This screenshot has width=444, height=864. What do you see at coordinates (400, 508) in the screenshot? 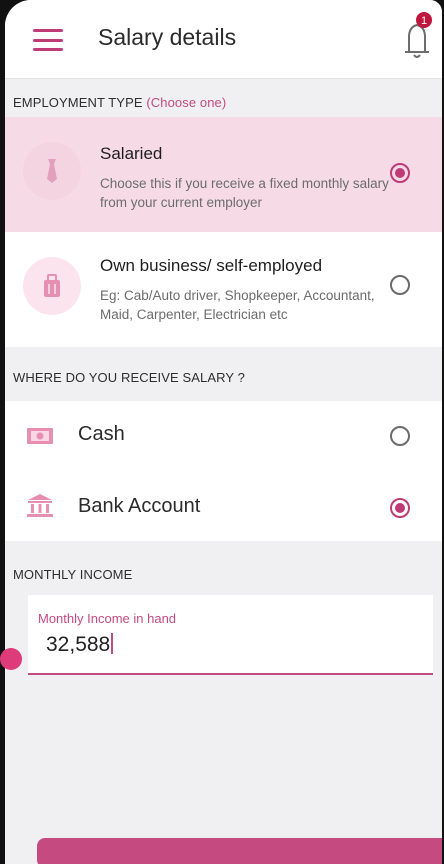
I see `bank-account-radio` at bounding box center [400, 508].